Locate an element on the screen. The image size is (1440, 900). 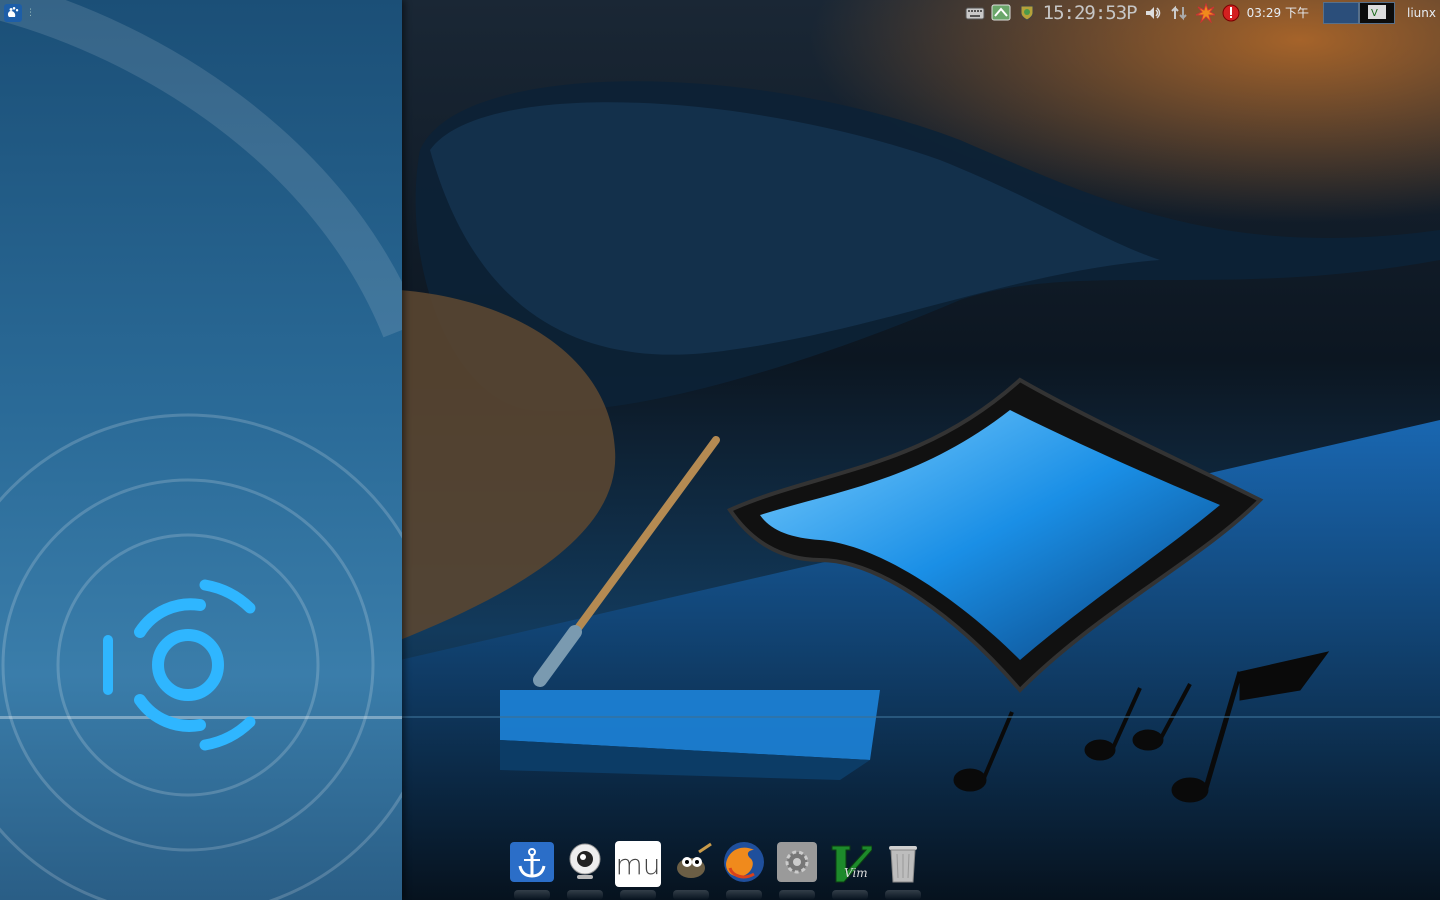
svg-text: V is located at coordinates (1374, 13).